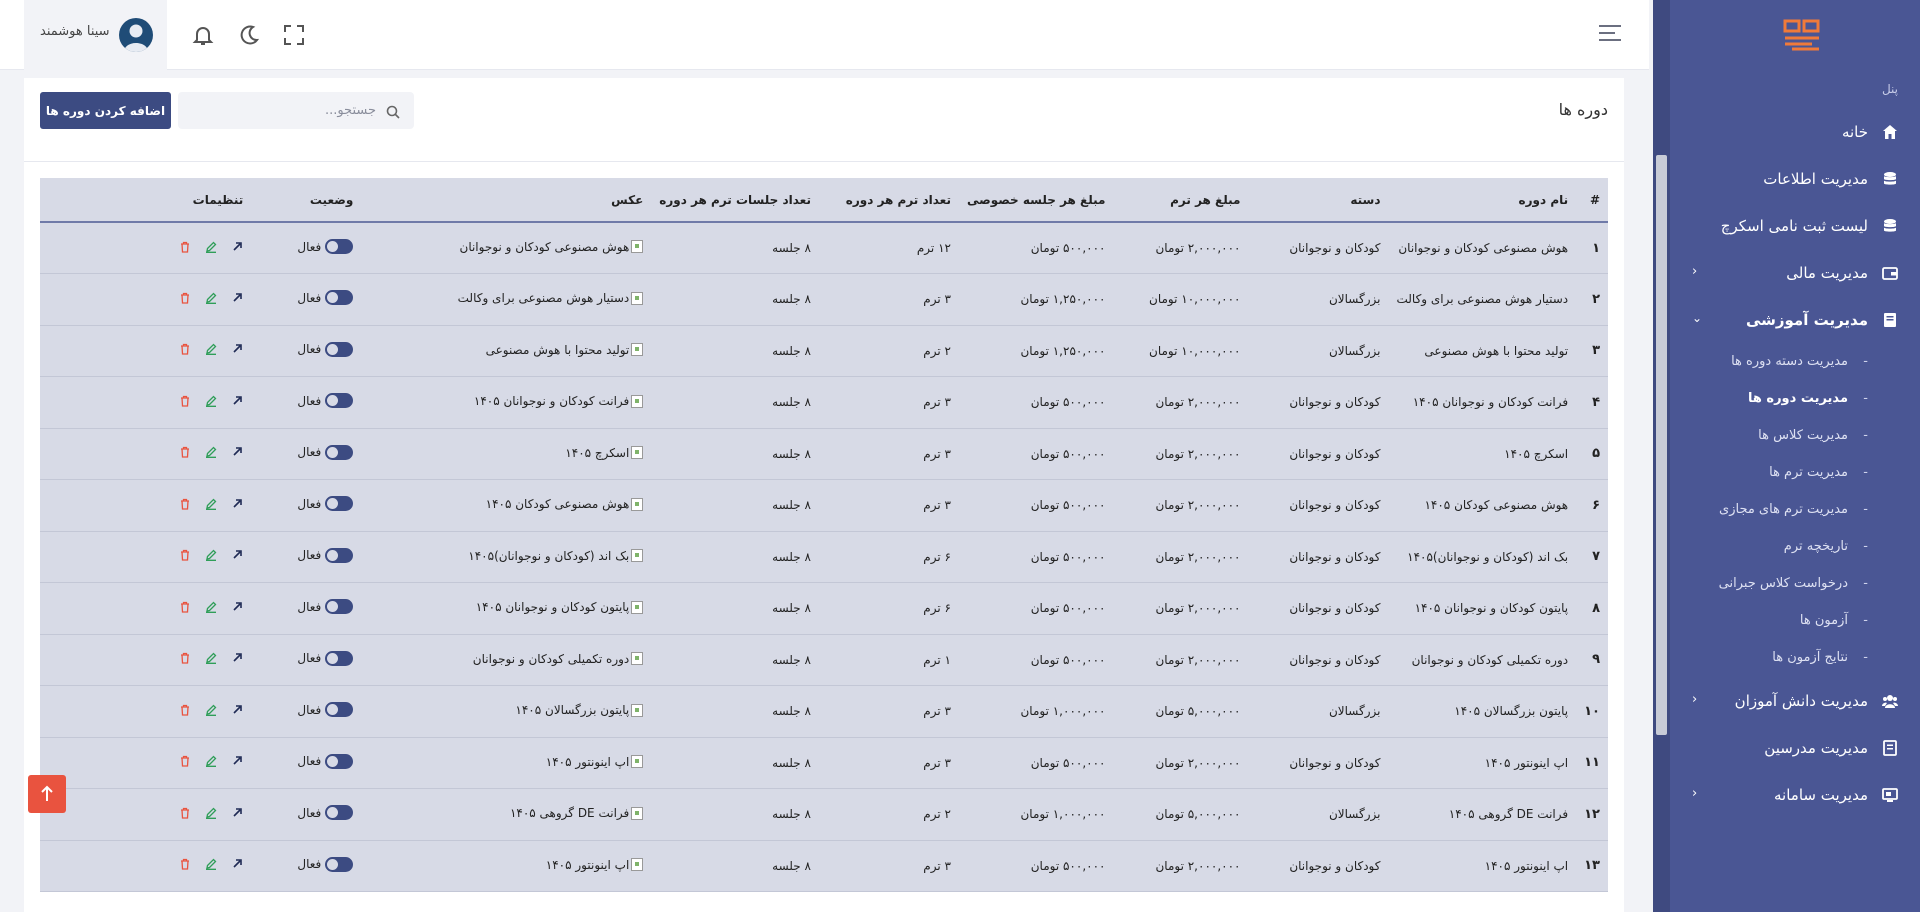  Describe the element at coordinates (1592, 200) in the screenshot. I see `col-header-index: #` at that location.